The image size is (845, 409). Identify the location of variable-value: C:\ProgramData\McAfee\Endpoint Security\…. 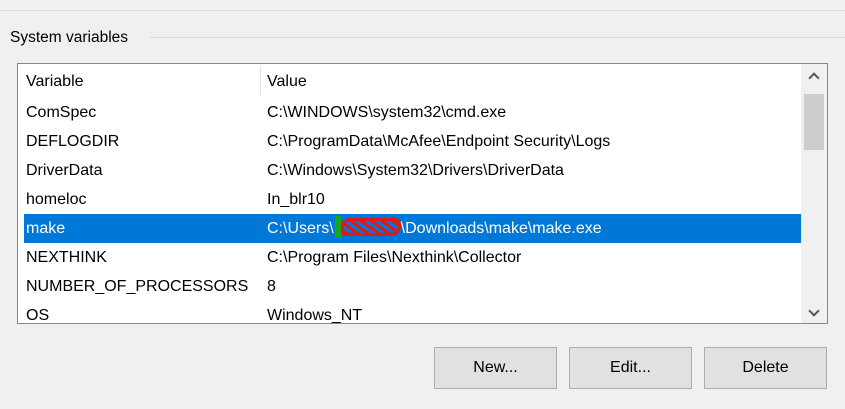
(439, 141).